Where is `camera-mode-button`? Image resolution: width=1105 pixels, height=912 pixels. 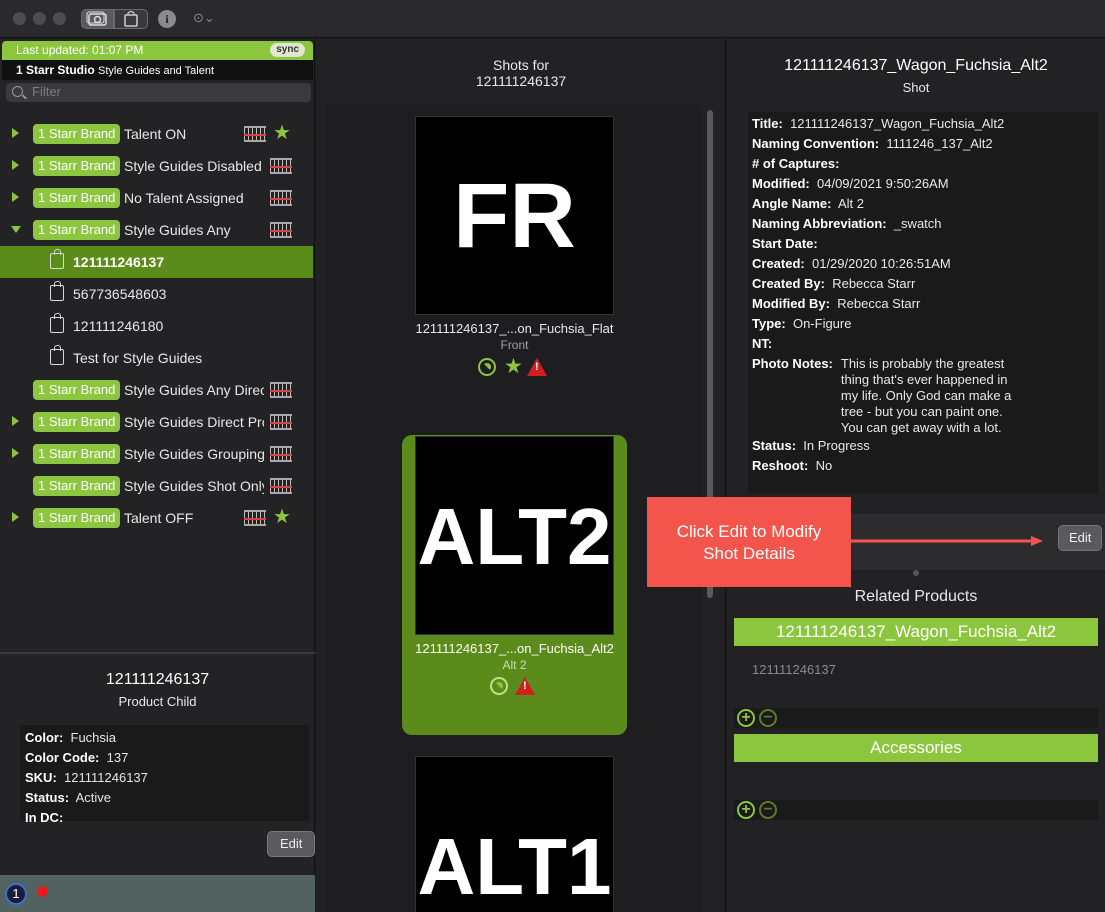
camera-mode-button is located at coordinates (97, 19).